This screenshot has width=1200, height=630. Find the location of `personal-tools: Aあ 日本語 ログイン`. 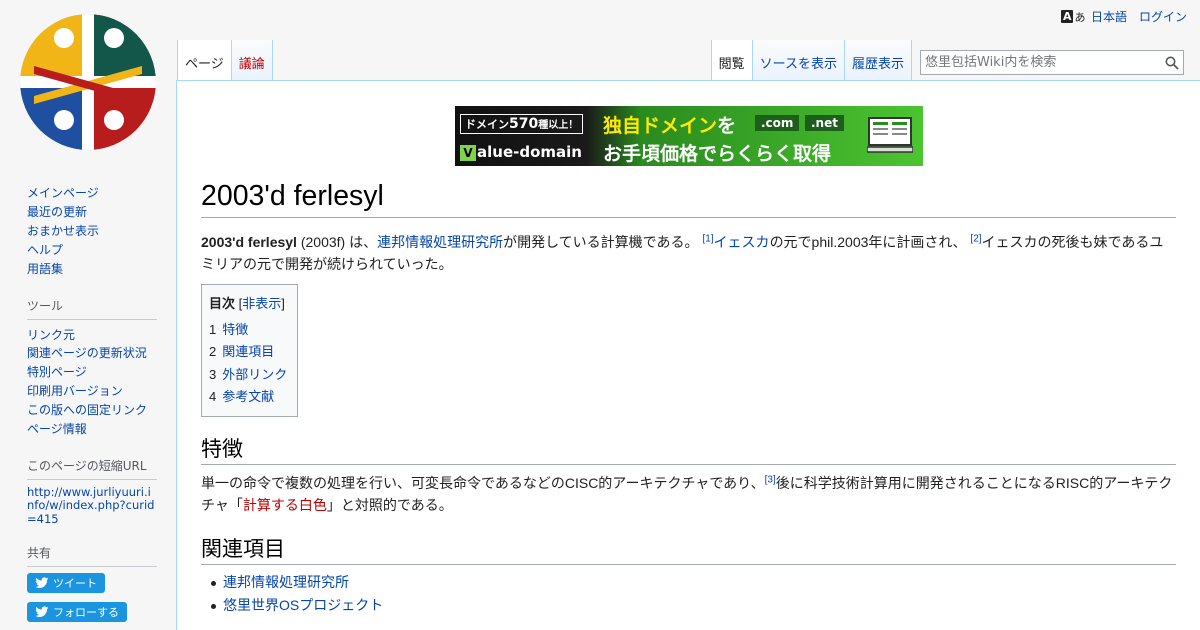

personal-tools: Aあ 日本語 ログイン is located at coordinates (1123, 16).